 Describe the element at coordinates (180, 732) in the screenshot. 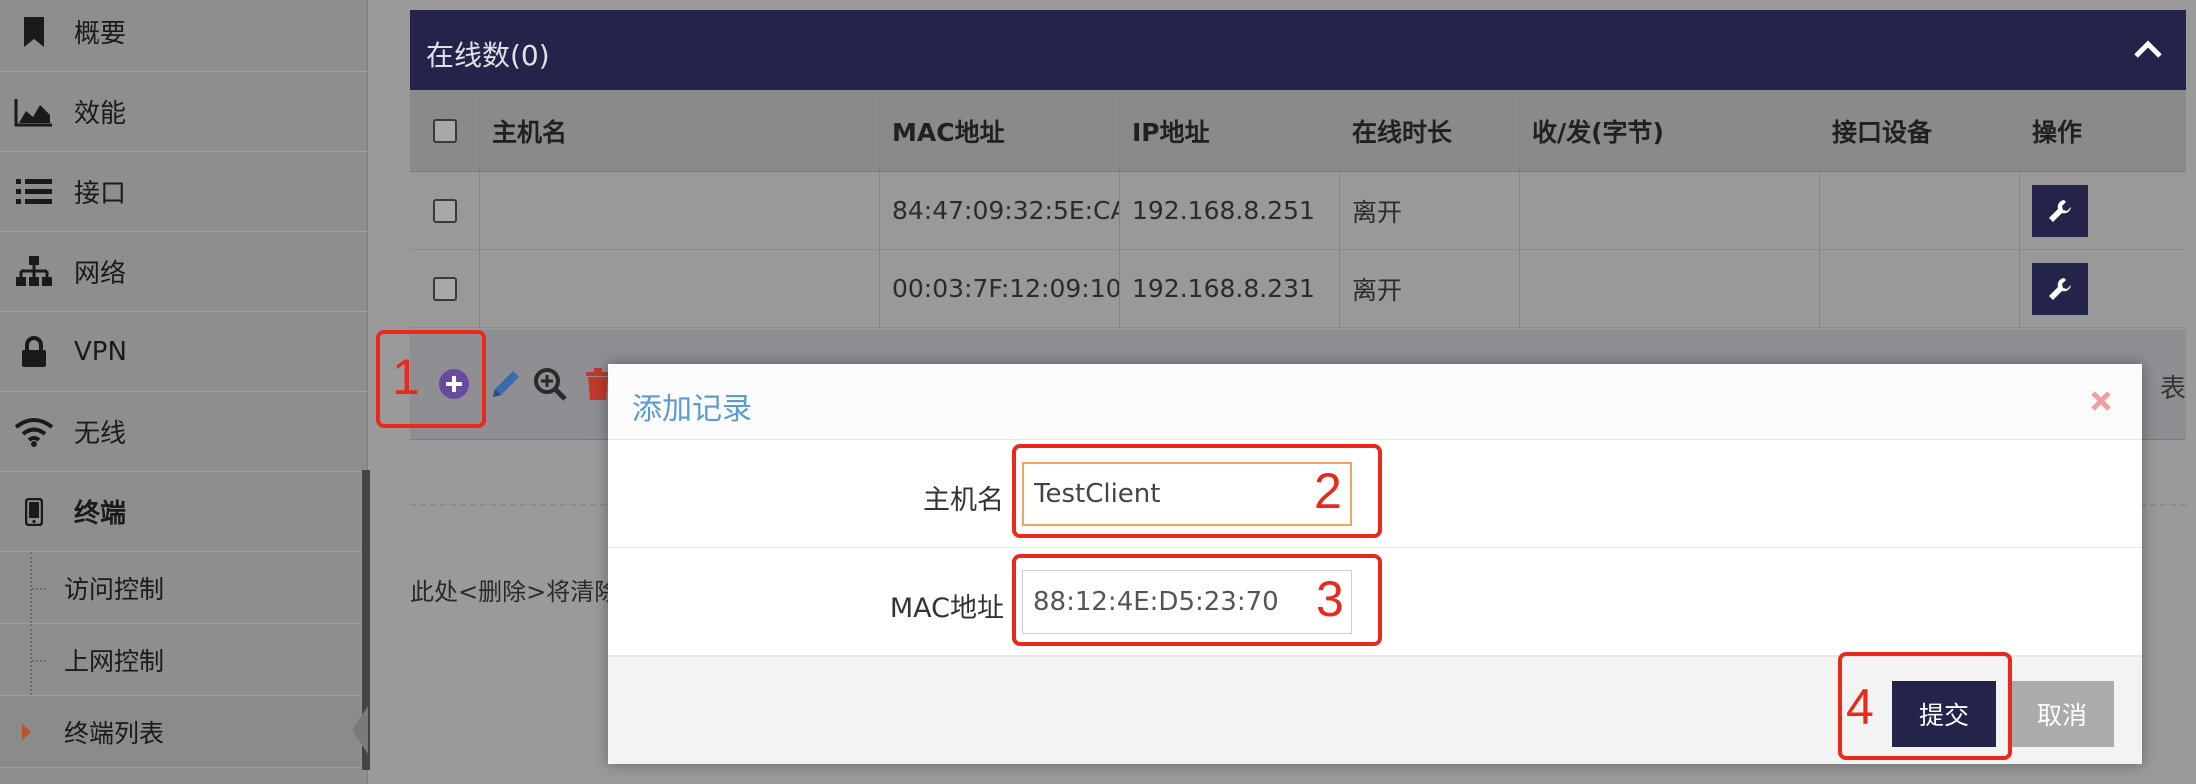

I see `sidebar-subitem-terminal-list: 终端列表` at that location.